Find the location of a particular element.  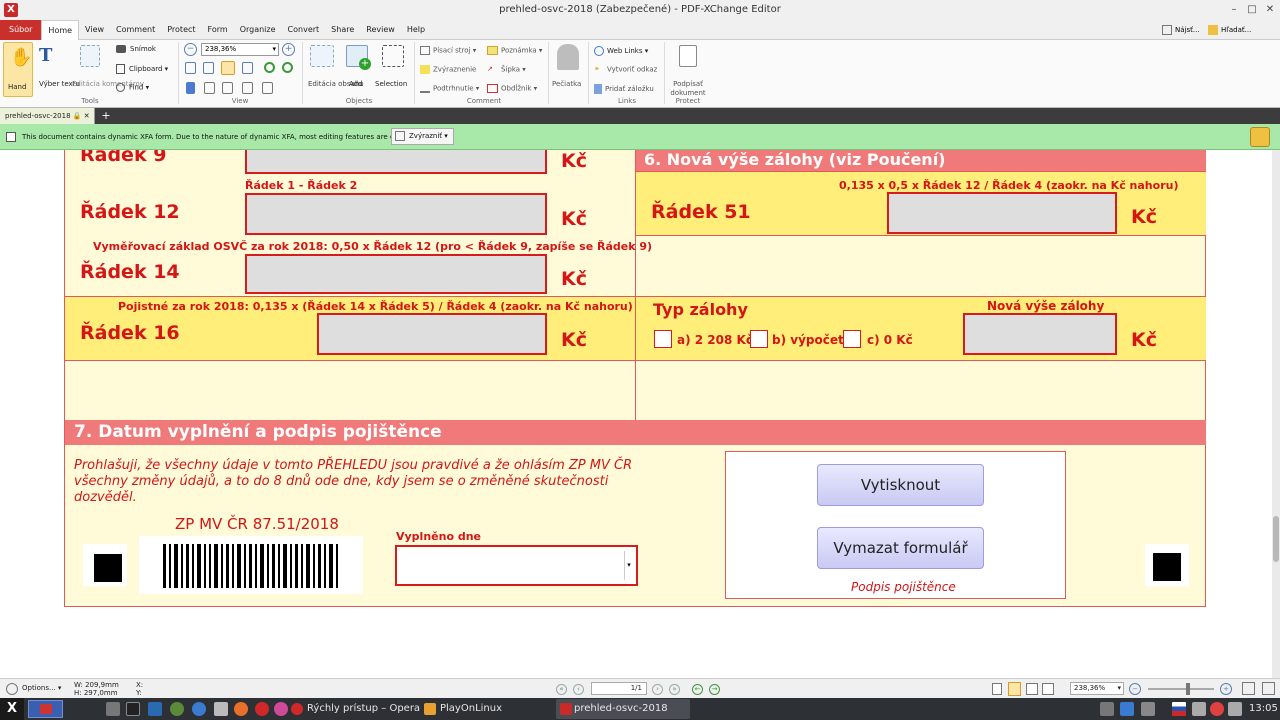

date-dropdown-icon: ▾ is located at coordinates (628, 565).